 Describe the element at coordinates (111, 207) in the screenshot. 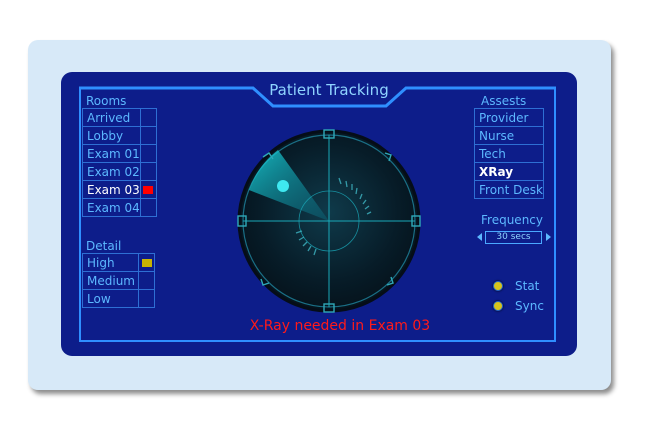

I see `room-item-label: Exam 04` at that location.